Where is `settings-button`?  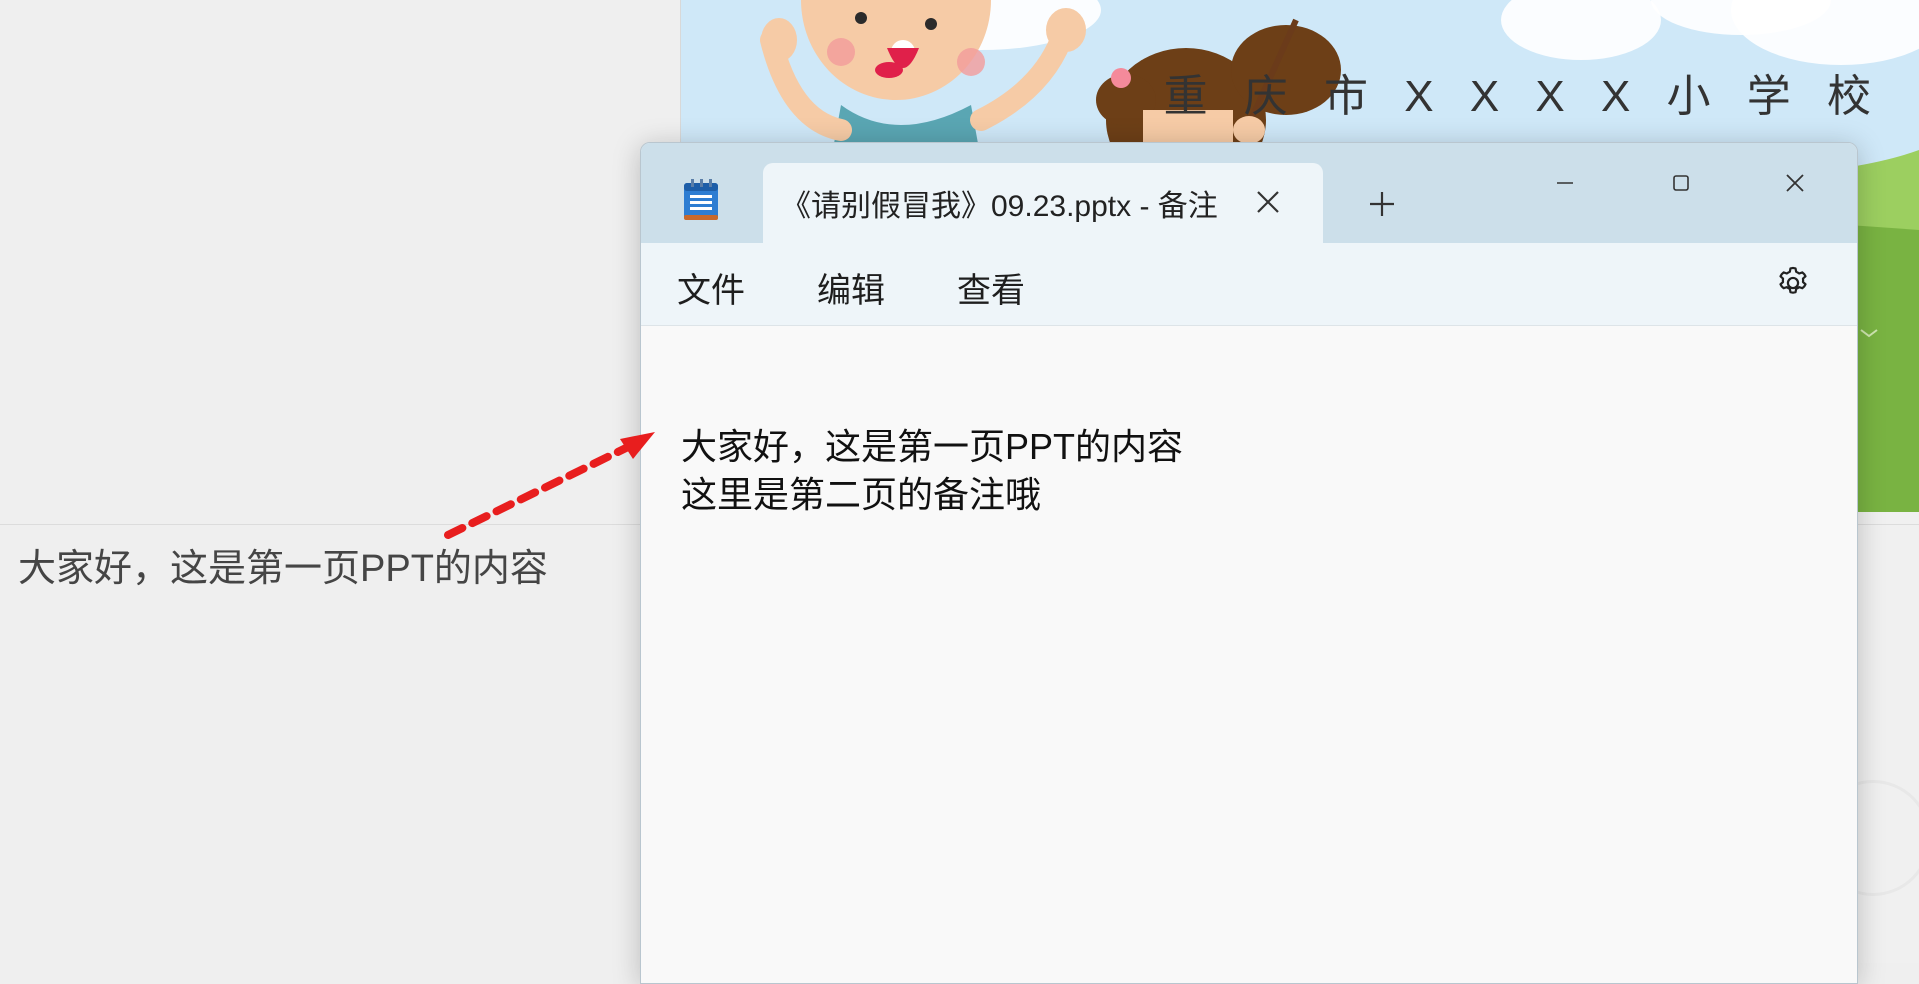
settings-button is located at coordinates (1793, 283).